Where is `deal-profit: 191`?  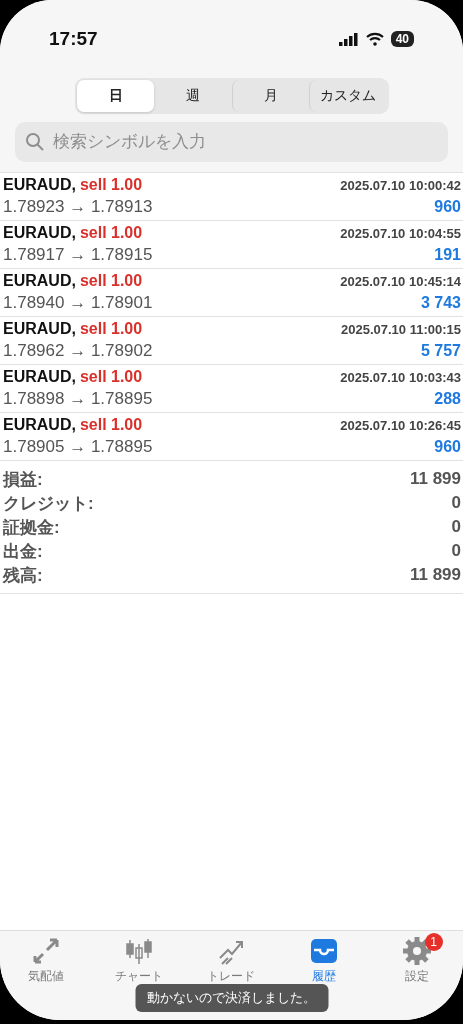 deal-profit: 191 is located at coordinates (447, 255).